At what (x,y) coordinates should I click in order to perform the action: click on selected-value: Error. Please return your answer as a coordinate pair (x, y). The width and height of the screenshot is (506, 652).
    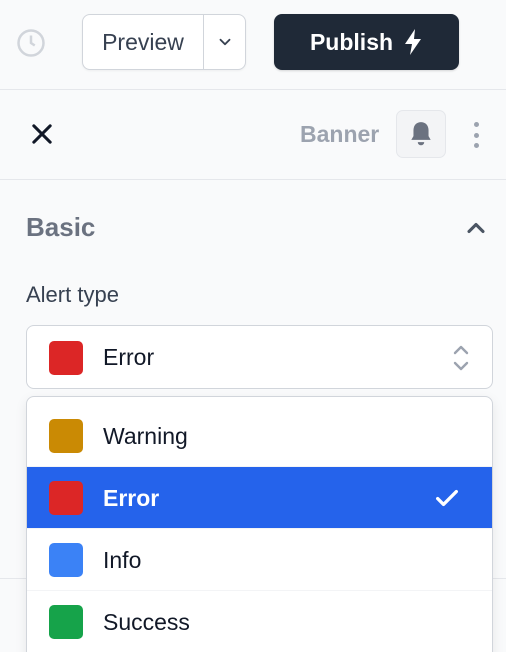
    Looking at the image, I should click on (129, 357).